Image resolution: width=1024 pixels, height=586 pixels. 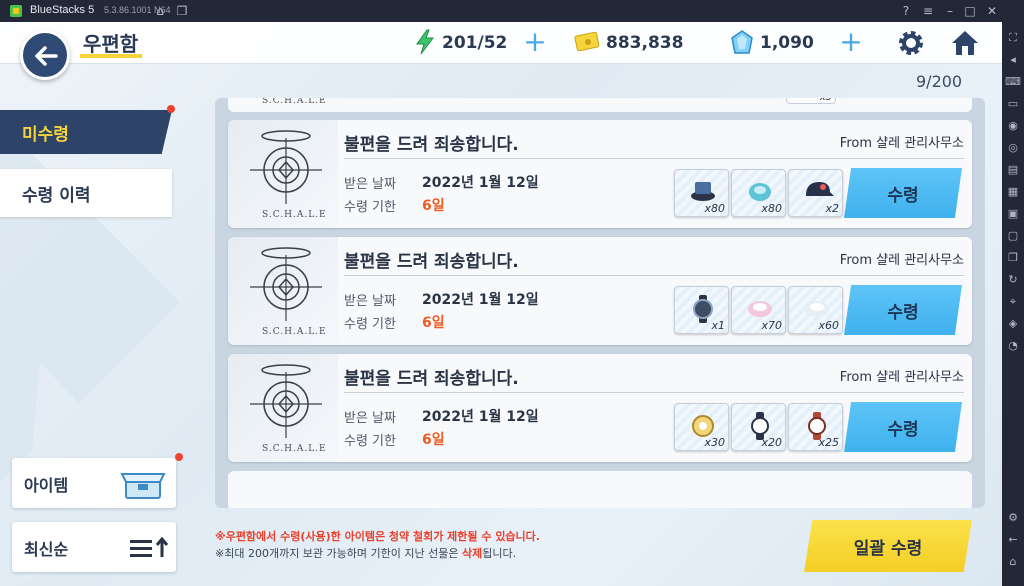 What do you see at coordinates (888, 549) in the screenshot?
I see `claim-all-label: 일괄 수령` at bounding box center [888, 549].